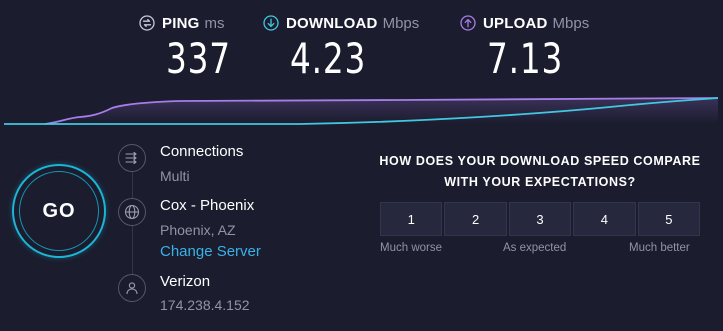 The height and width of the screenshot is (331, 723). Describe the element at coordinates (210, 251) in the screenshot. I see `change-server-link: Change Server` at that location.